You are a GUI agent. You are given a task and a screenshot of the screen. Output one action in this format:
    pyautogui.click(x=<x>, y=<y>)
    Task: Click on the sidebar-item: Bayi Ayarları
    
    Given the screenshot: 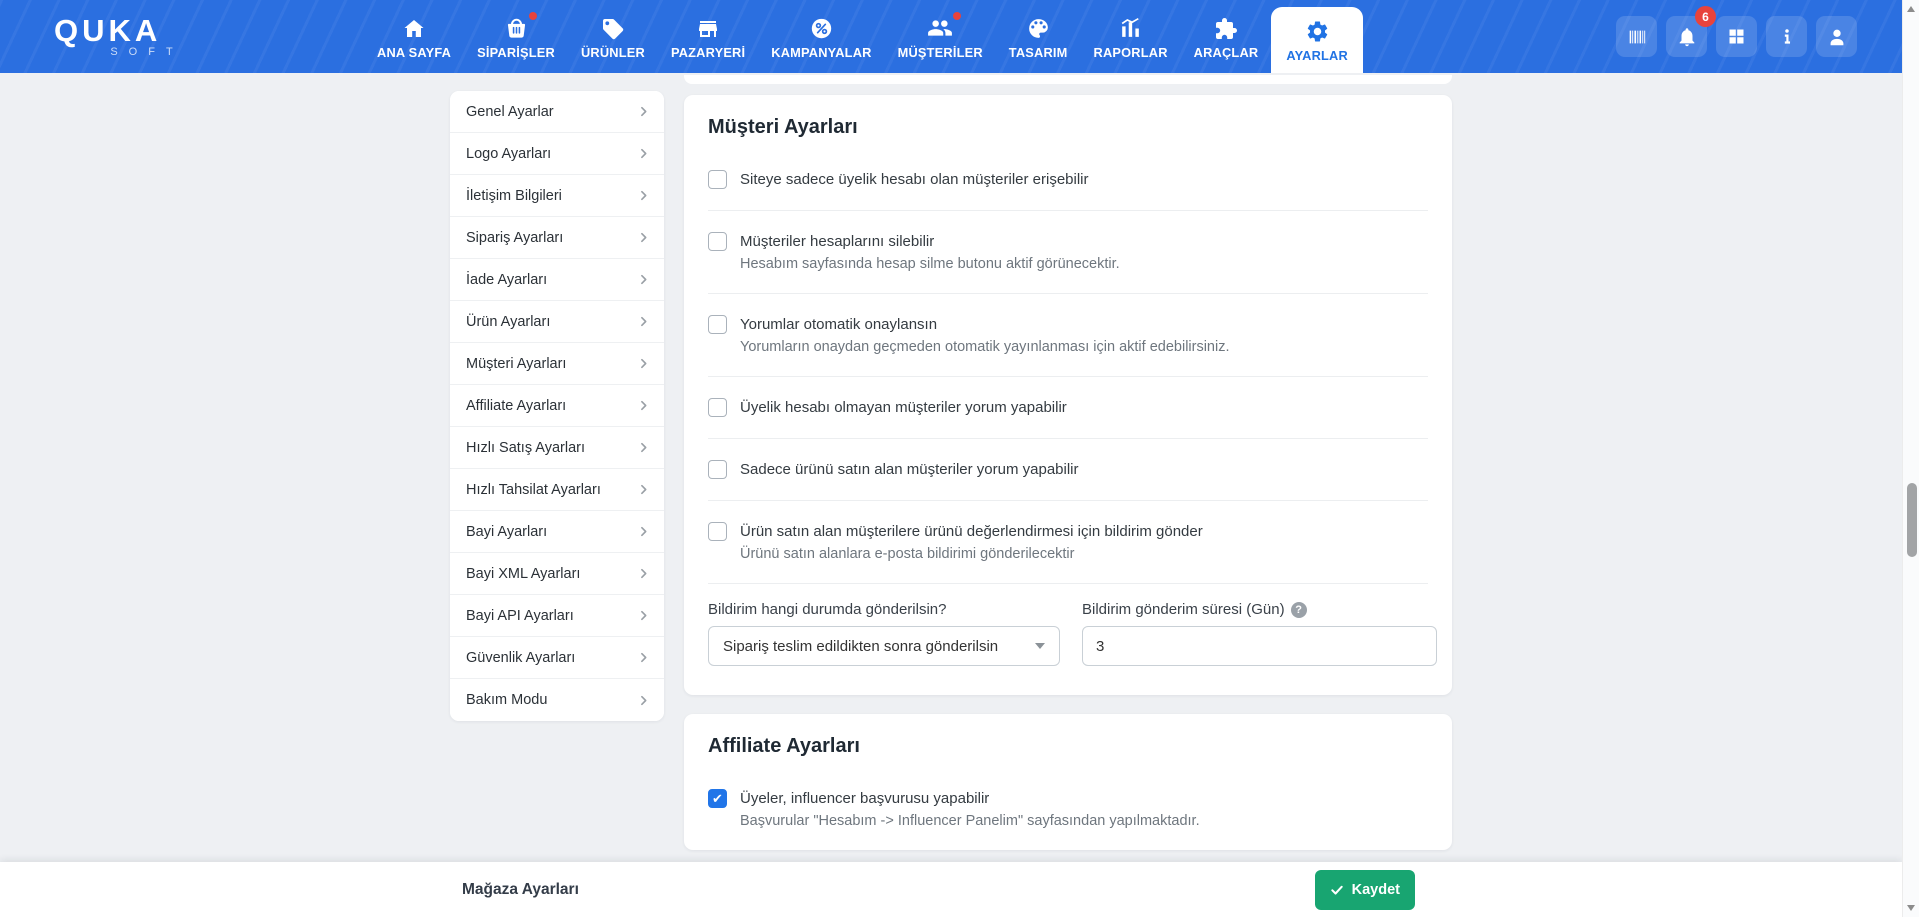 What is the action you would take?
    pyautogui.click(x=557, y=532)
    